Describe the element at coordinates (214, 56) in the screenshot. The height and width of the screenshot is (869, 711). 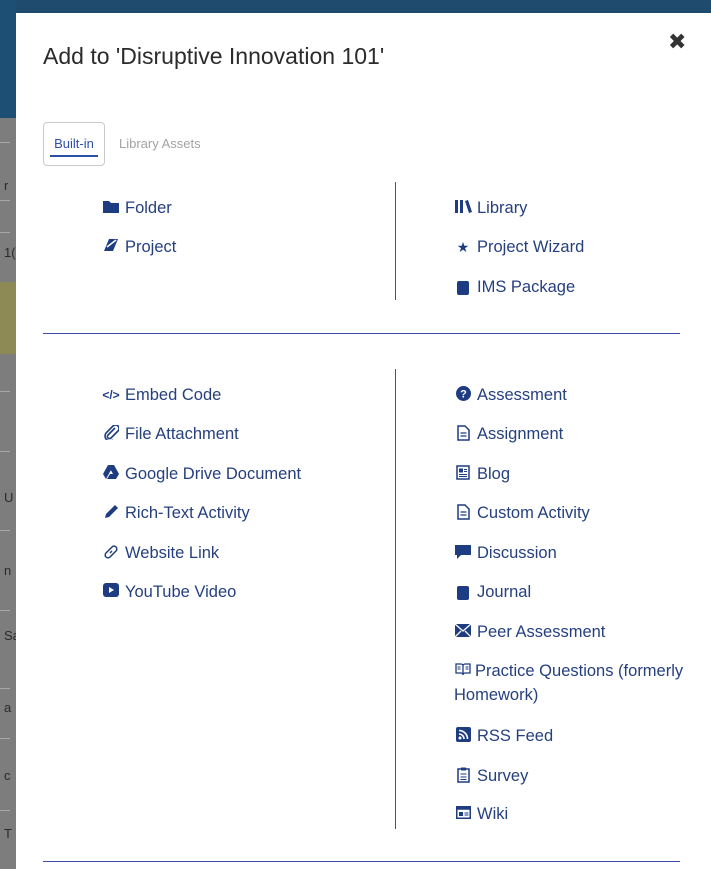
I see `modal-title: Add to 'Disruptive Innovation 101'` at that location.